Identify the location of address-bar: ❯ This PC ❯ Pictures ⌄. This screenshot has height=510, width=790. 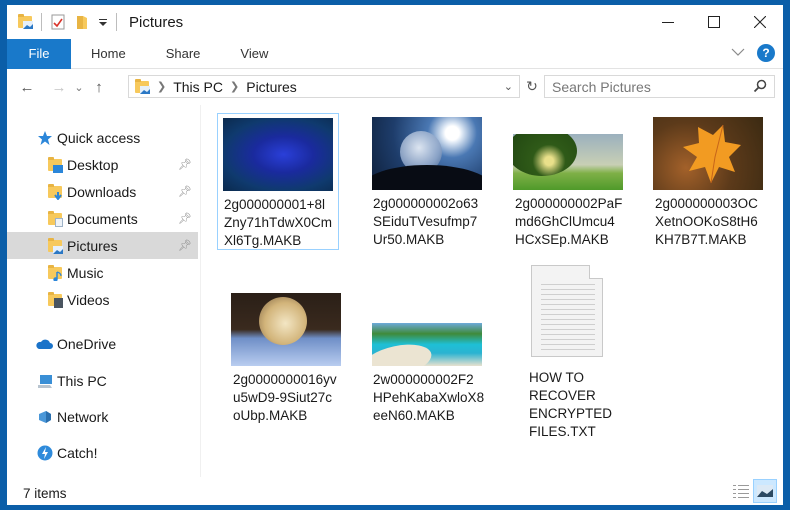
(324, 86).